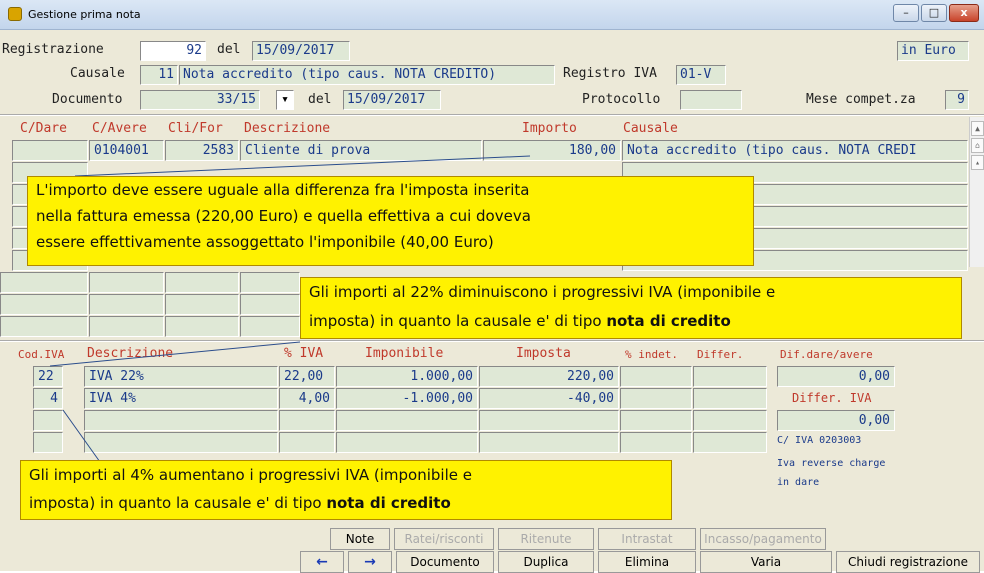 This screenshot has height=573, width=984. What do you see at coordinates (388, 503) in the screenshot?
I see `callout-4-bold: nota di credito` at bounding box center [388, 503].